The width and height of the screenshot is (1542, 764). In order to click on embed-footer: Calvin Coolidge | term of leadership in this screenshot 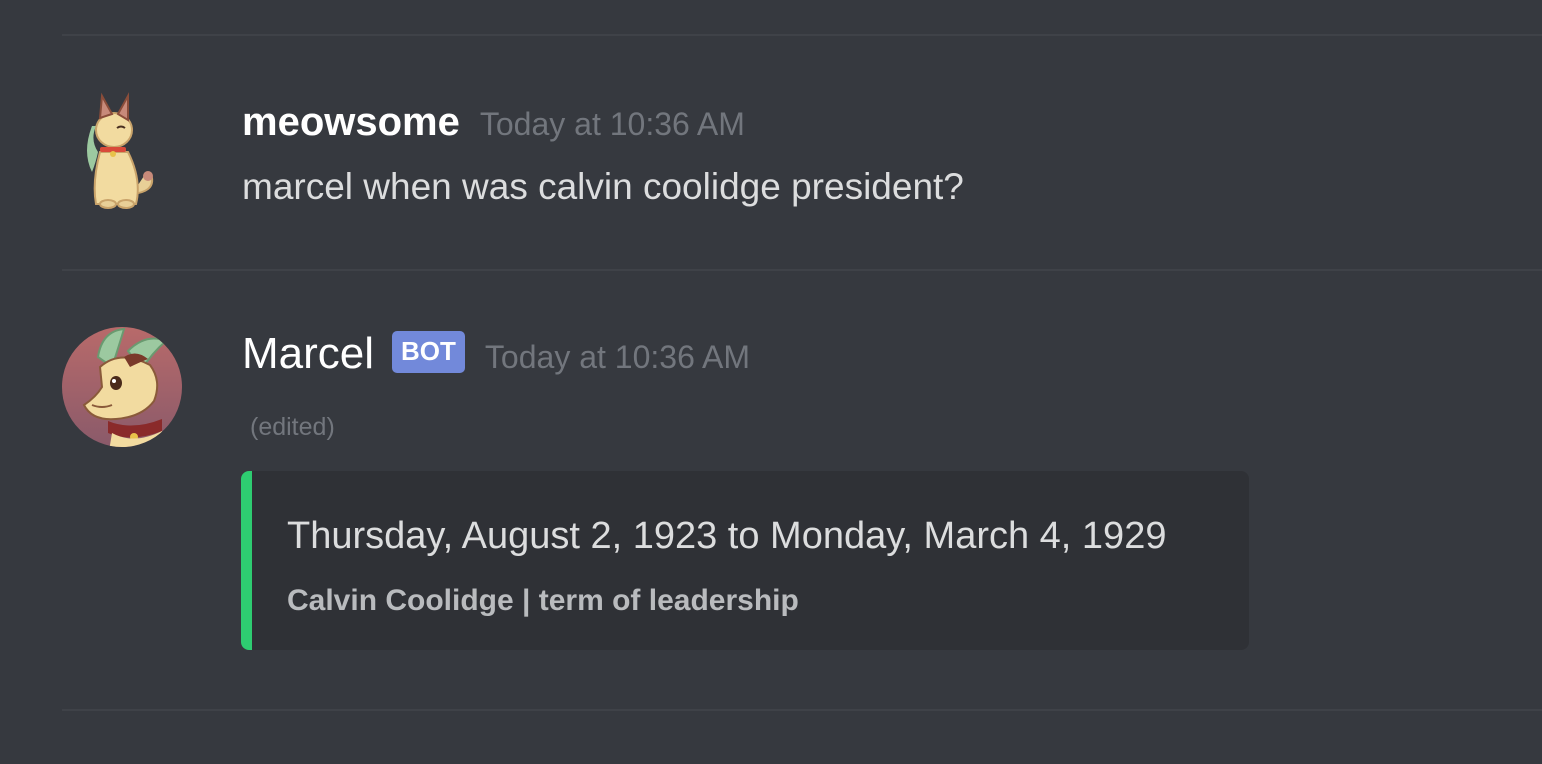, I will do `click(543, 600)`.